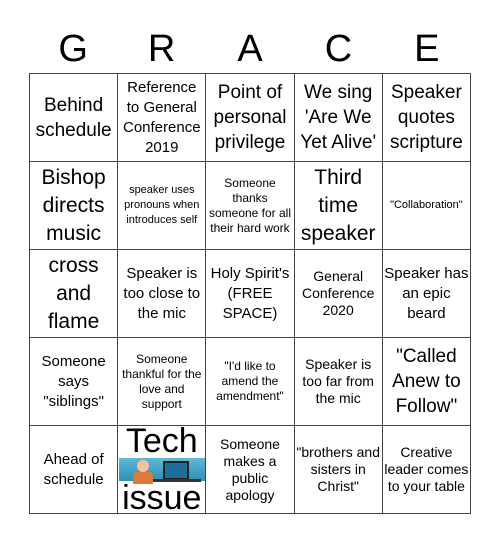 The height and width of the screenshot is (544, 500). Describe the element at coordinates (162, 294) in the screenshot. I see `bingo-cell: Speaker is too close to the mic` at that location.